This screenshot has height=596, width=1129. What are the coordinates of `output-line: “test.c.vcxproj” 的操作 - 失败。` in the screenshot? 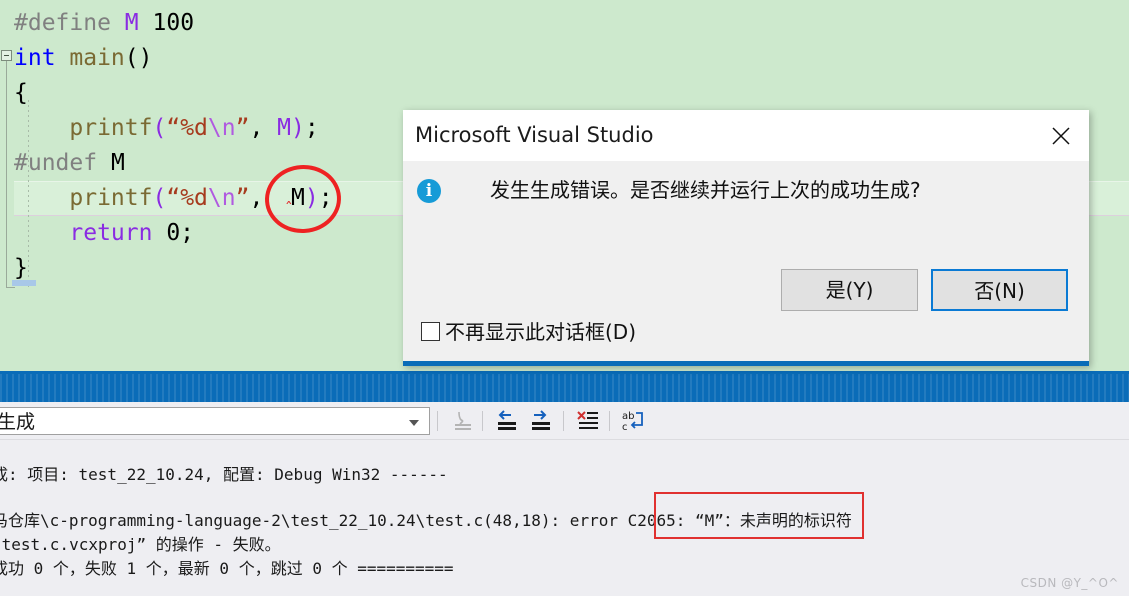 It's located at (140, 544).